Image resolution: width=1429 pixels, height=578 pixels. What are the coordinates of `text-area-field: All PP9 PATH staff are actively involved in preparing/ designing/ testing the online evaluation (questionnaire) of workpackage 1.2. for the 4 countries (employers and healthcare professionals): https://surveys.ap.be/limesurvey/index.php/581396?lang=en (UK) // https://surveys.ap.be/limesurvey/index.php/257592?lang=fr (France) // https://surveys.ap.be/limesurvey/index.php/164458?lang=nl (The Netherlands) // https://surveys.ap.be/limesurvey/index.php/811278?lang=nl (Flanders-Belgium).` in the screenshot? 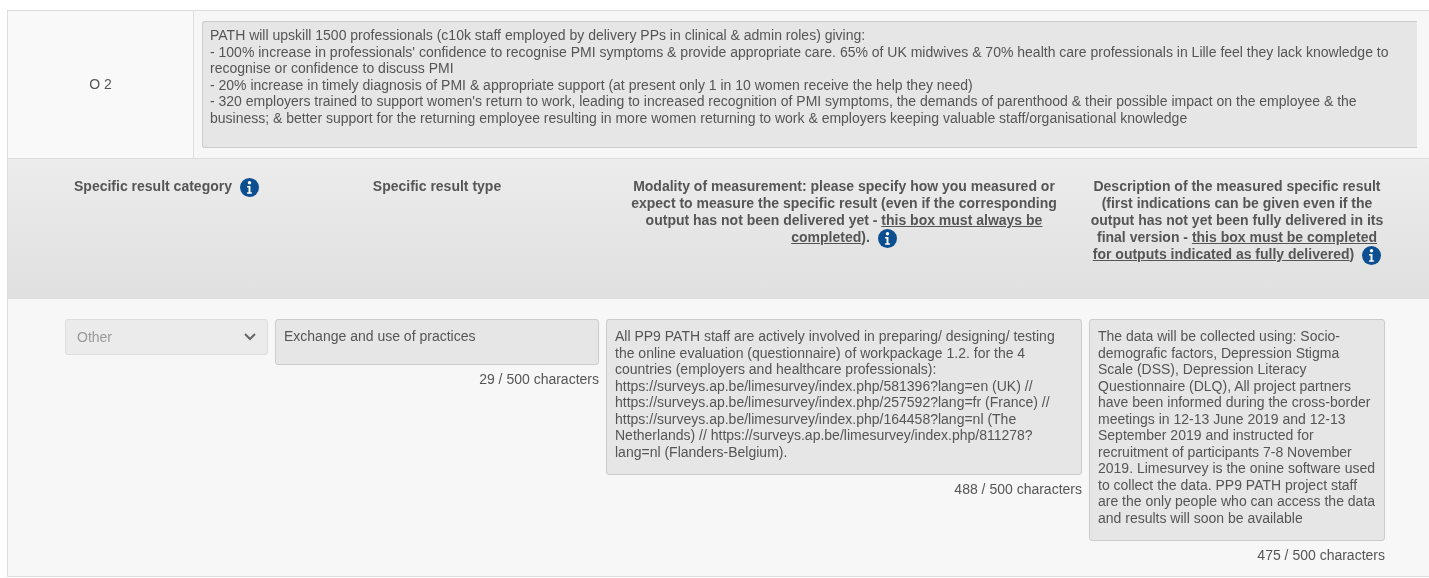 It's located at (844, 397).